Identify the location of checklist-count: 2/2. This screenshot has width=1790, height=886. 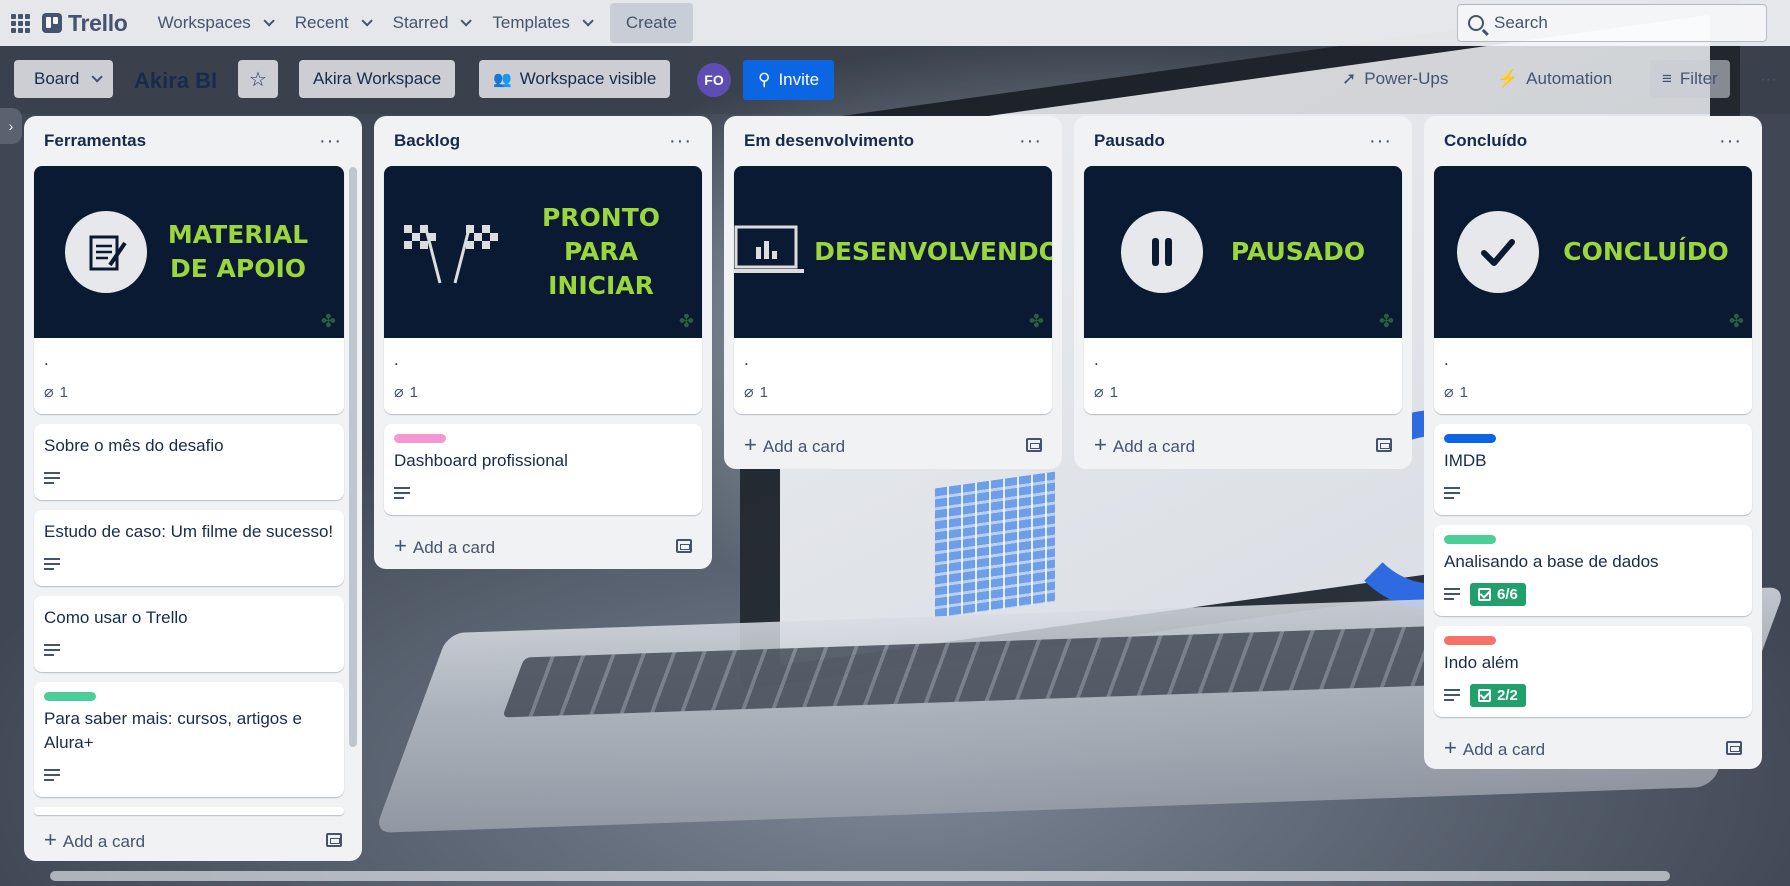
(1507, 695).